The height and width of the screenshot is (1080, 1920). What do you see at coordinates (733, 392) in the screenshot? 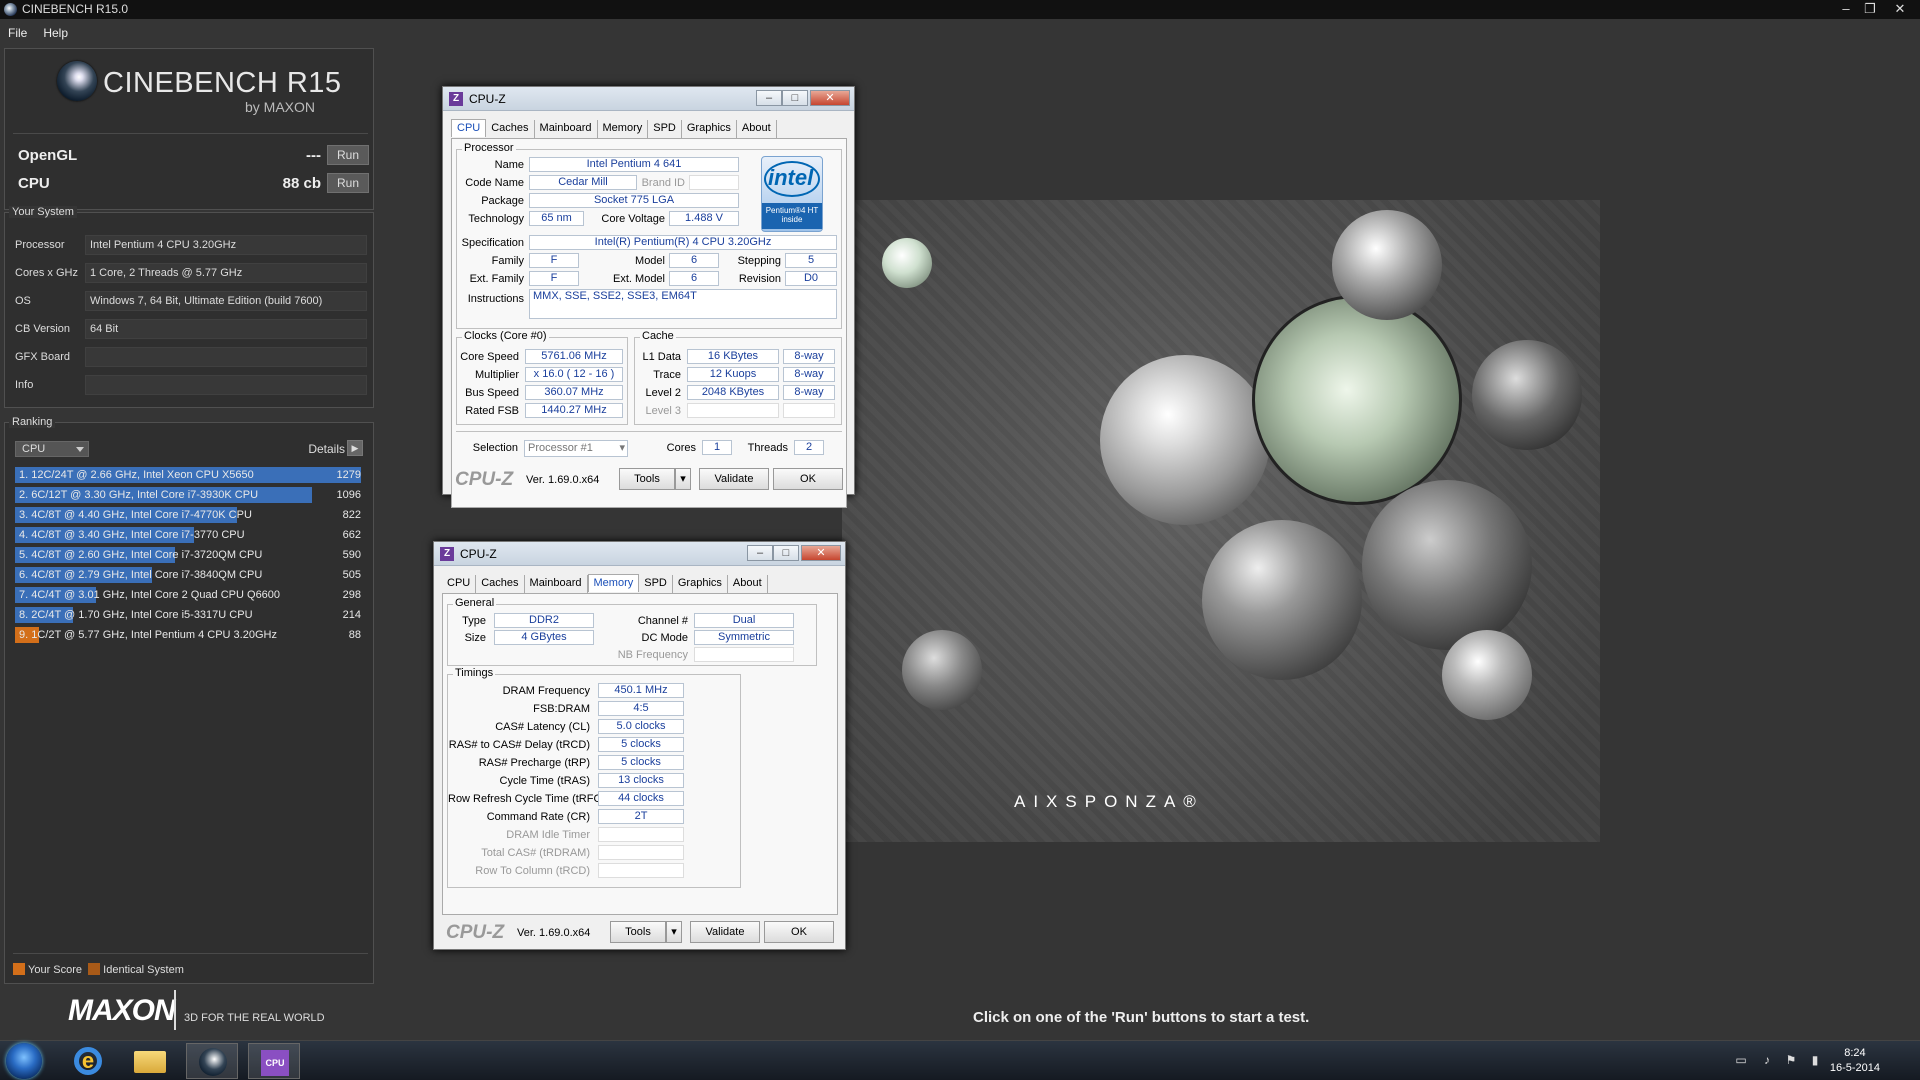
I see `l2-value: 2048 KBytes` at bounding box center [733, 392].